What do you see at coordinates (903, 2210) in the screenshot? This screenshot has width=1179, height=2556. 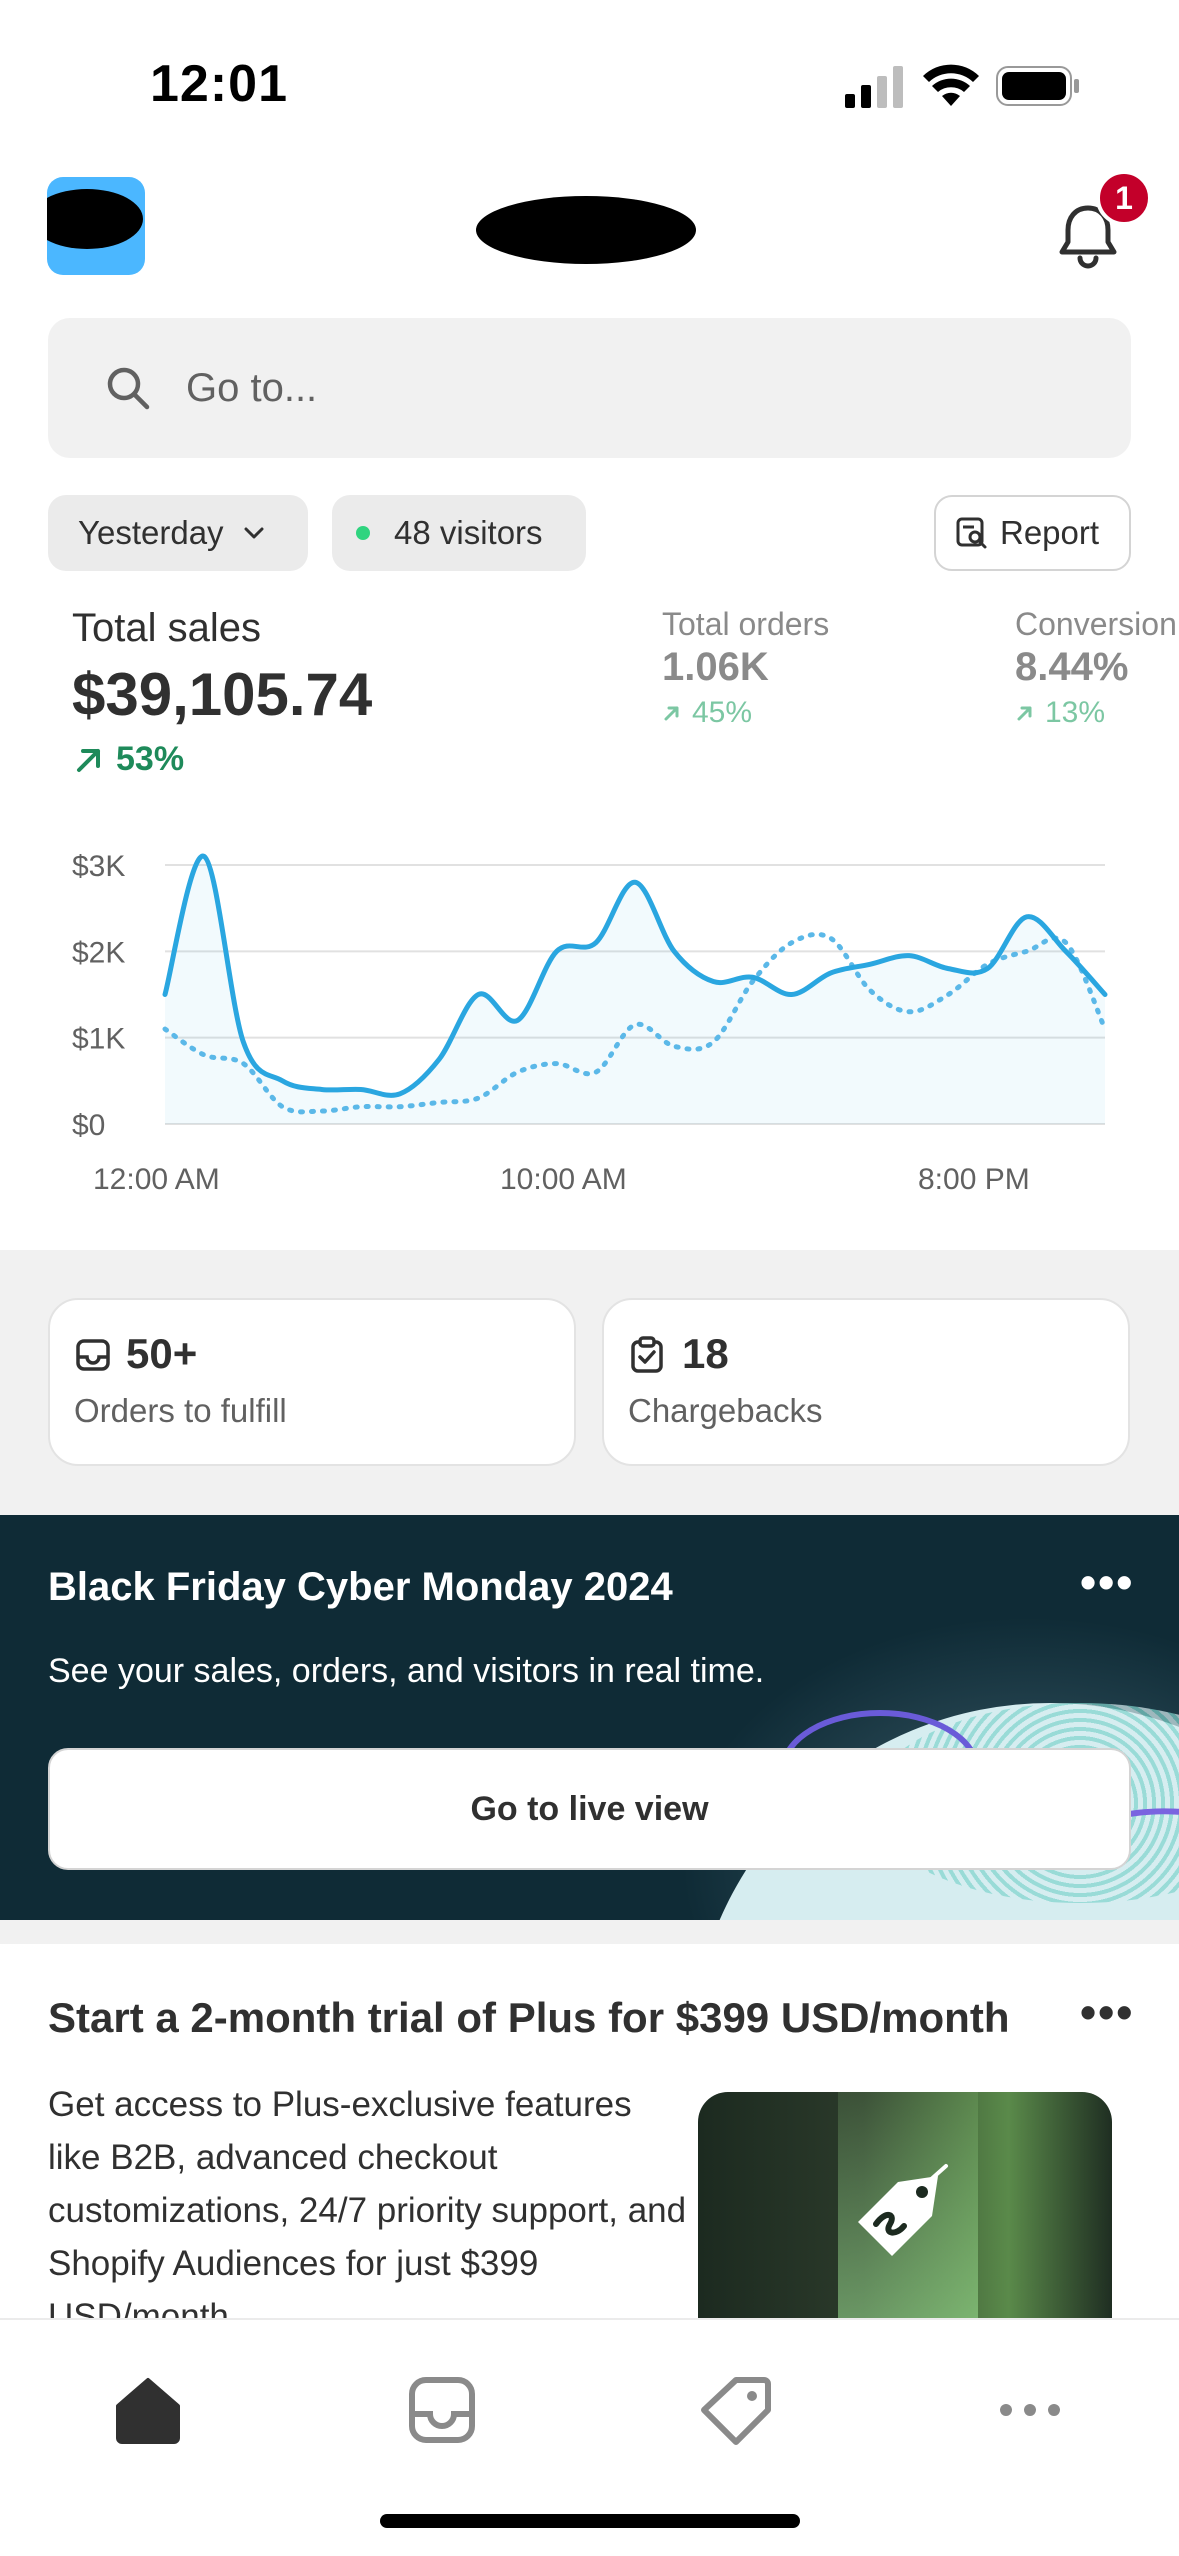 I see `price-tag-icon` at bounding box center [903, 2210].